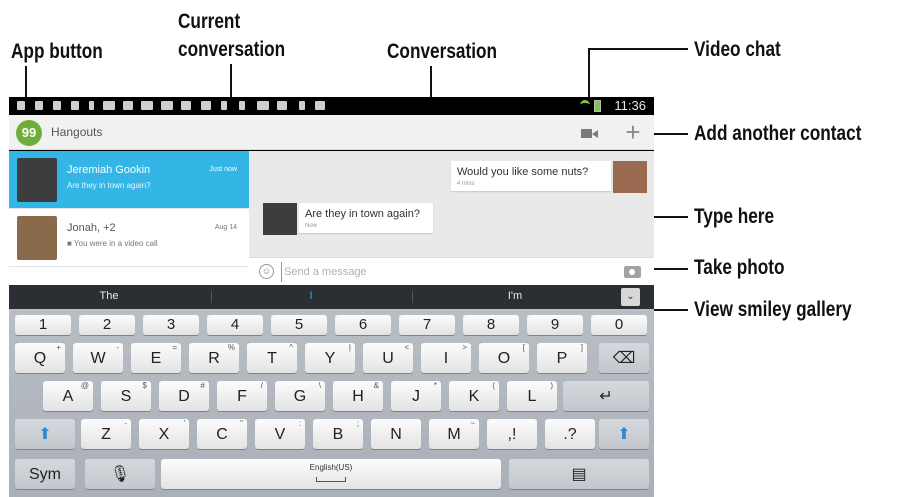 This screenshot has height=497, width=898. Describe the element at coordinates (474, 396) in the screenshot. I see `key-k: K(` at that location.